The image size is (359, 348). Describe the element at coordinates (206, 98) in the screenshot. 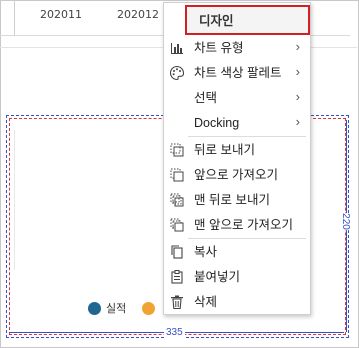

I see `menu-item-label: 선택` at that location.